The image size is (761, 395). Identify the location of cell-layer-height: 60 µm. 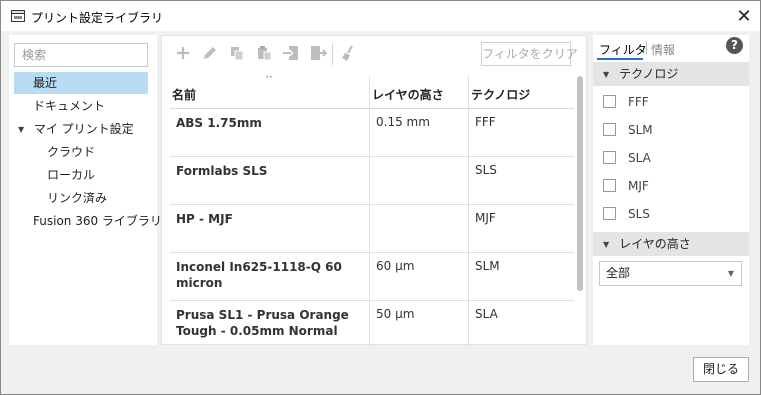
(395, 266).